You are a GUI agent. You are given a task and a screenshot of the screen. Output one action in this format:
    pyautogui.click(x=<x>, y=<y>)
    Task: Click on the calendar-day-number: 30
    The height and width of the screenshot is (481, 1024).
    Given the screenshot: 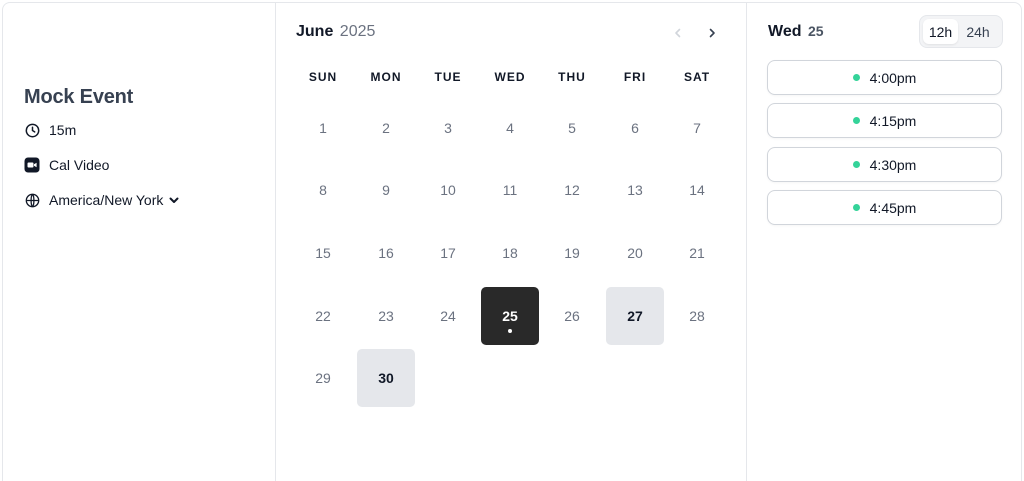 What is the action you would take?
    pyautogui.click(x=386, y=378)
    